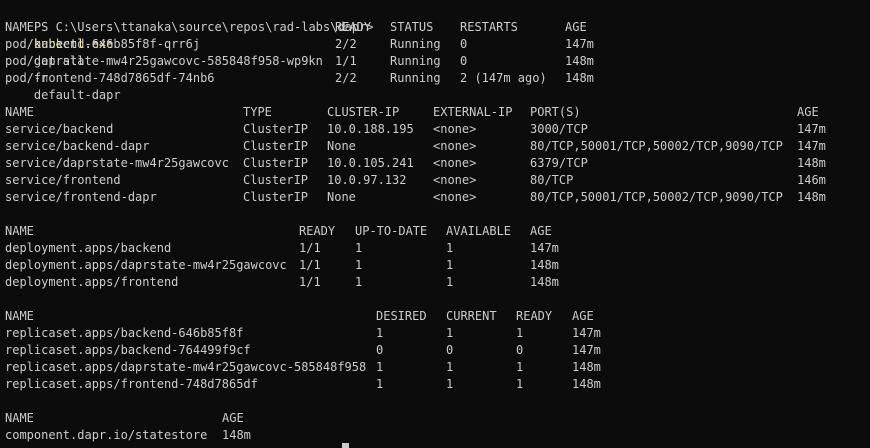  I want to click on services-row-cell: 146m, so click(811, 180).